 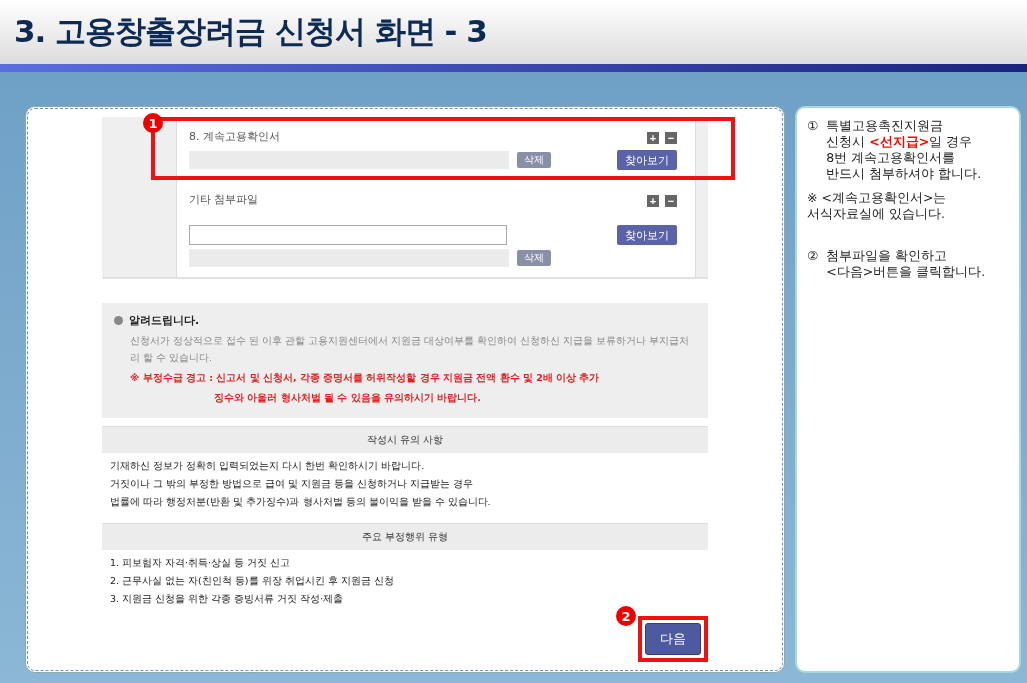 What do you see at coordinates (348, 235) in the screenshot?
I see `file-input` at bounding box center [348, 235].